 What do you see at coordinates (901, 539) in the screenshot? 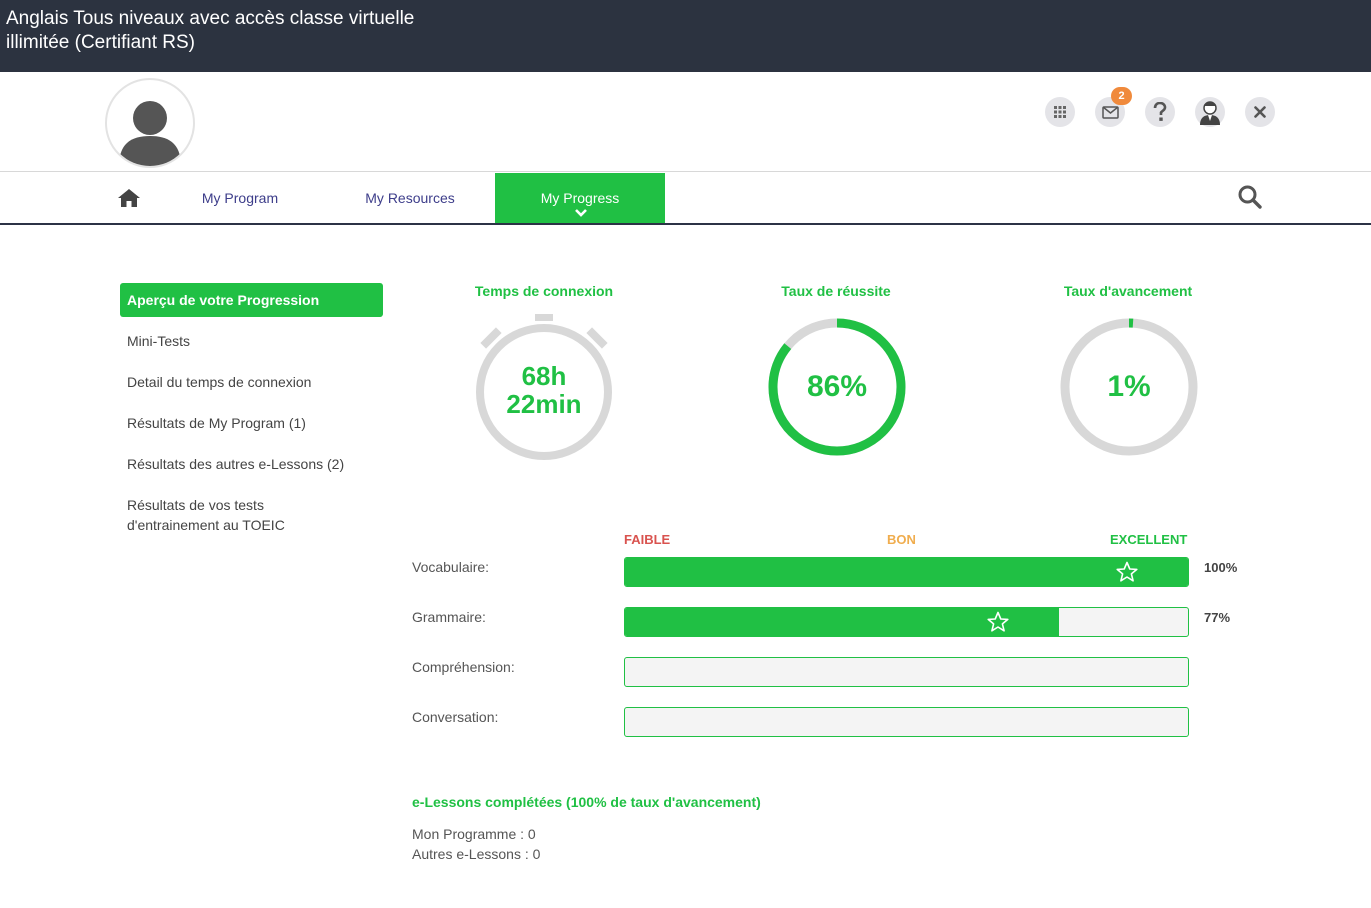
I see `scale-bon: BON` at bounding box center [901, 539].